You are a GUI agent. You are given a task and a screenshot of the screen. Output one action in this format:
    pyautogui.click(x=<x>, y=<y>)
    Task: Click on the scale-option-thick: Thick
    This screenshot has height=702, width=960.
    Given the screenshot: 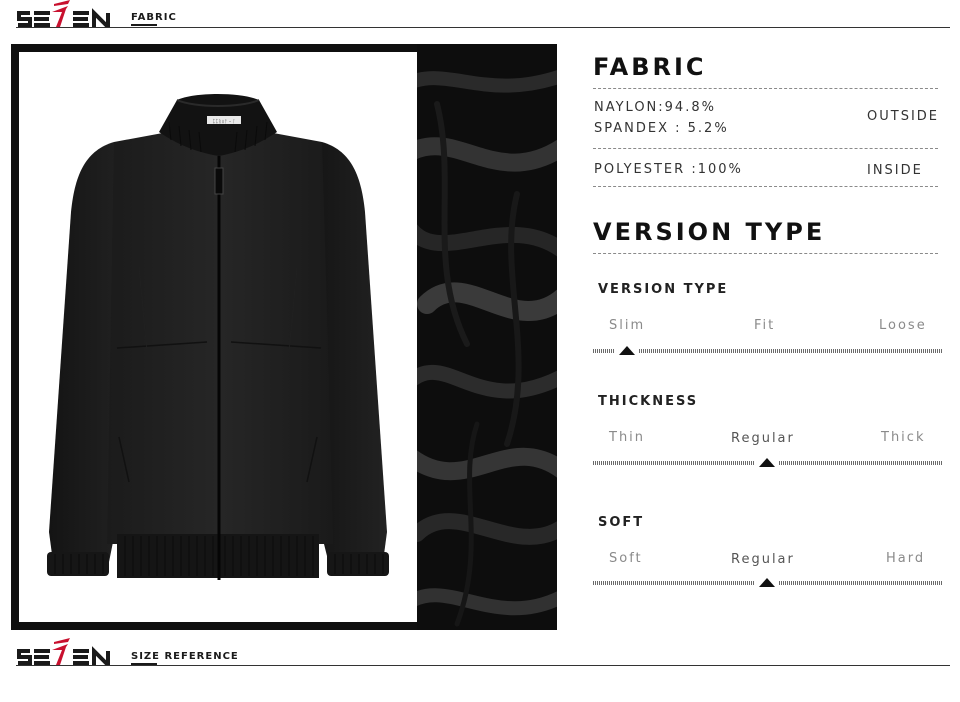 What is the action you would take?
    pyautogui.click(x=903, y=437)
    